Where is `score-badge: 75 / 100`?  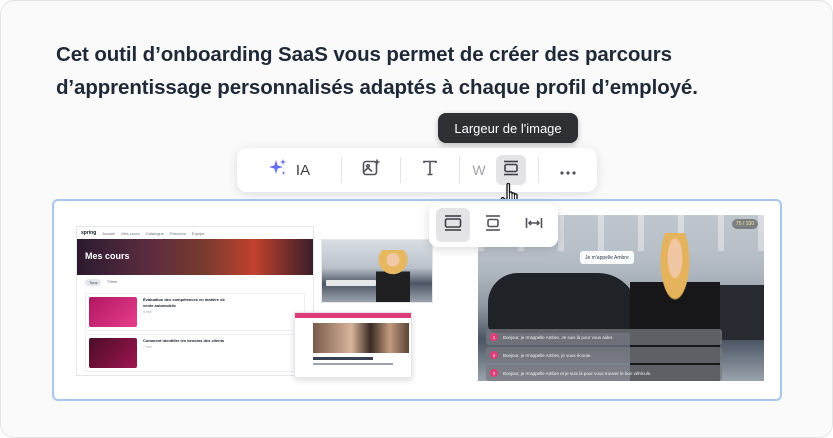
score-badge: 75 / 100 is located at coordinates (744, 224).